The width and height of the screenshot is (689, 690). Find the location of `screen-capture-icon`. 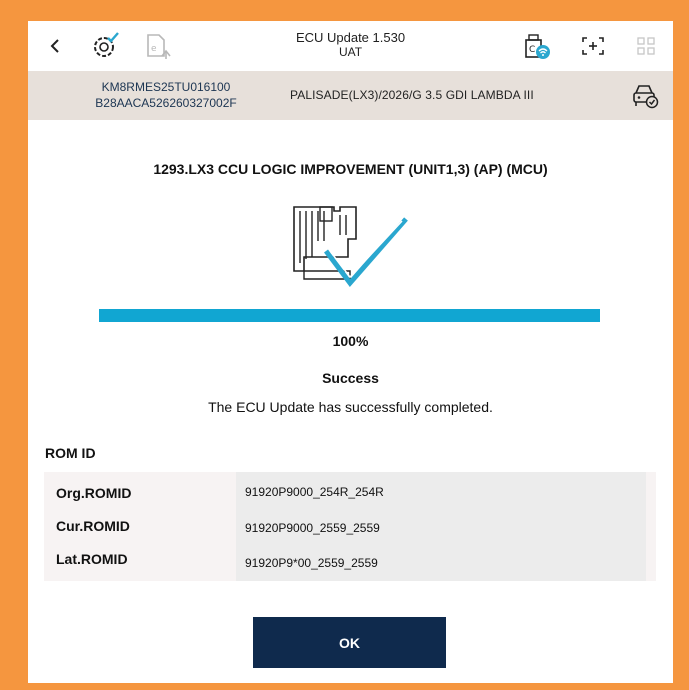

screen-capture-icon is located at coordinates (593, 46).